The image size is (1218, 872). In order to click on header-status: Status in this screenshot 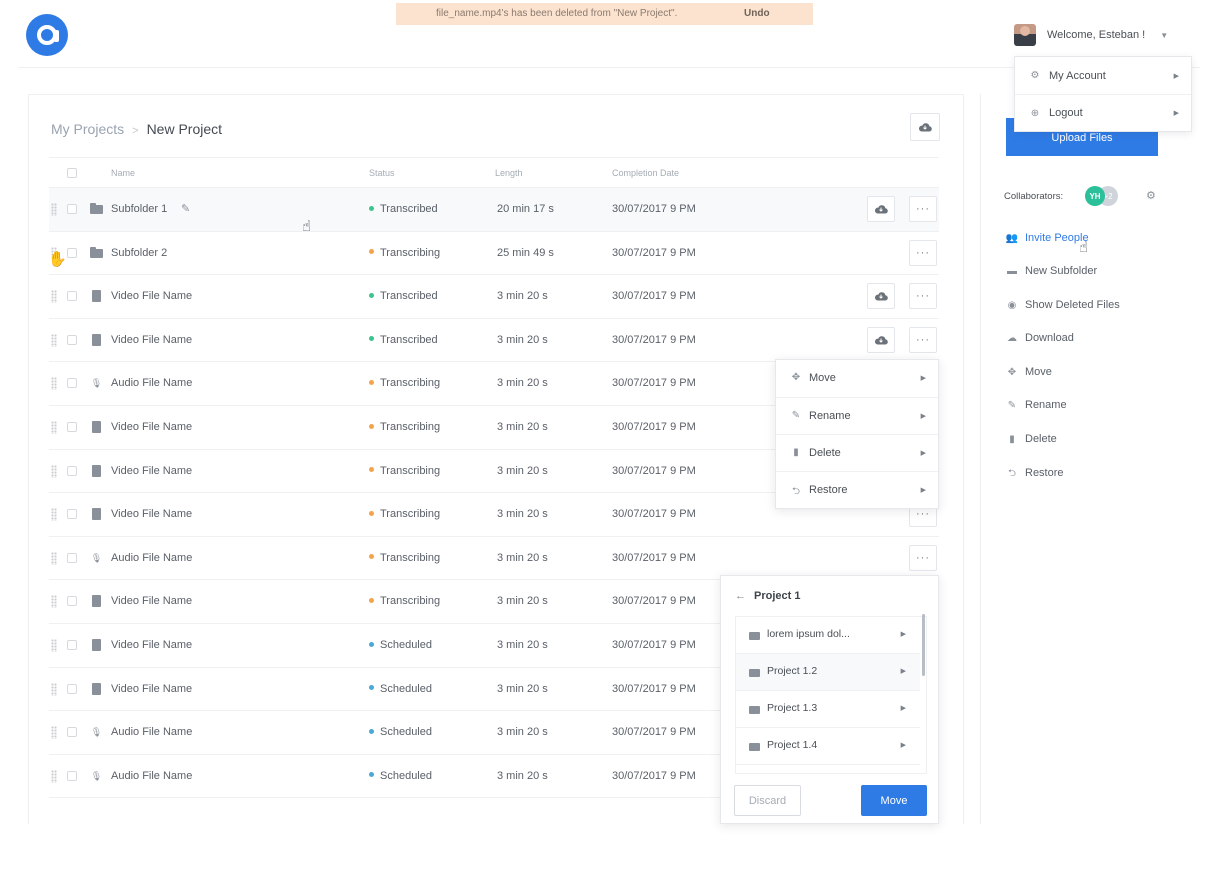, I will do `click(382, 173)`.